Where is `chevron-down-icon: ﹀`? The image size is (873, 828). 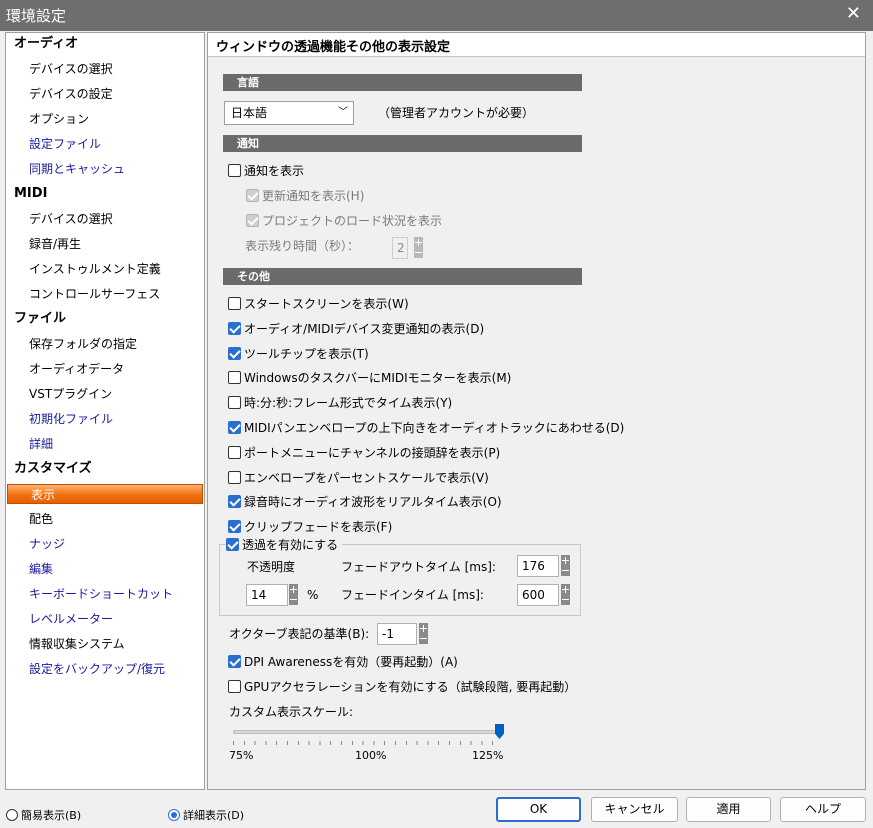
chevron-down-icon: ﹀ is located at coordinates (343, 112).